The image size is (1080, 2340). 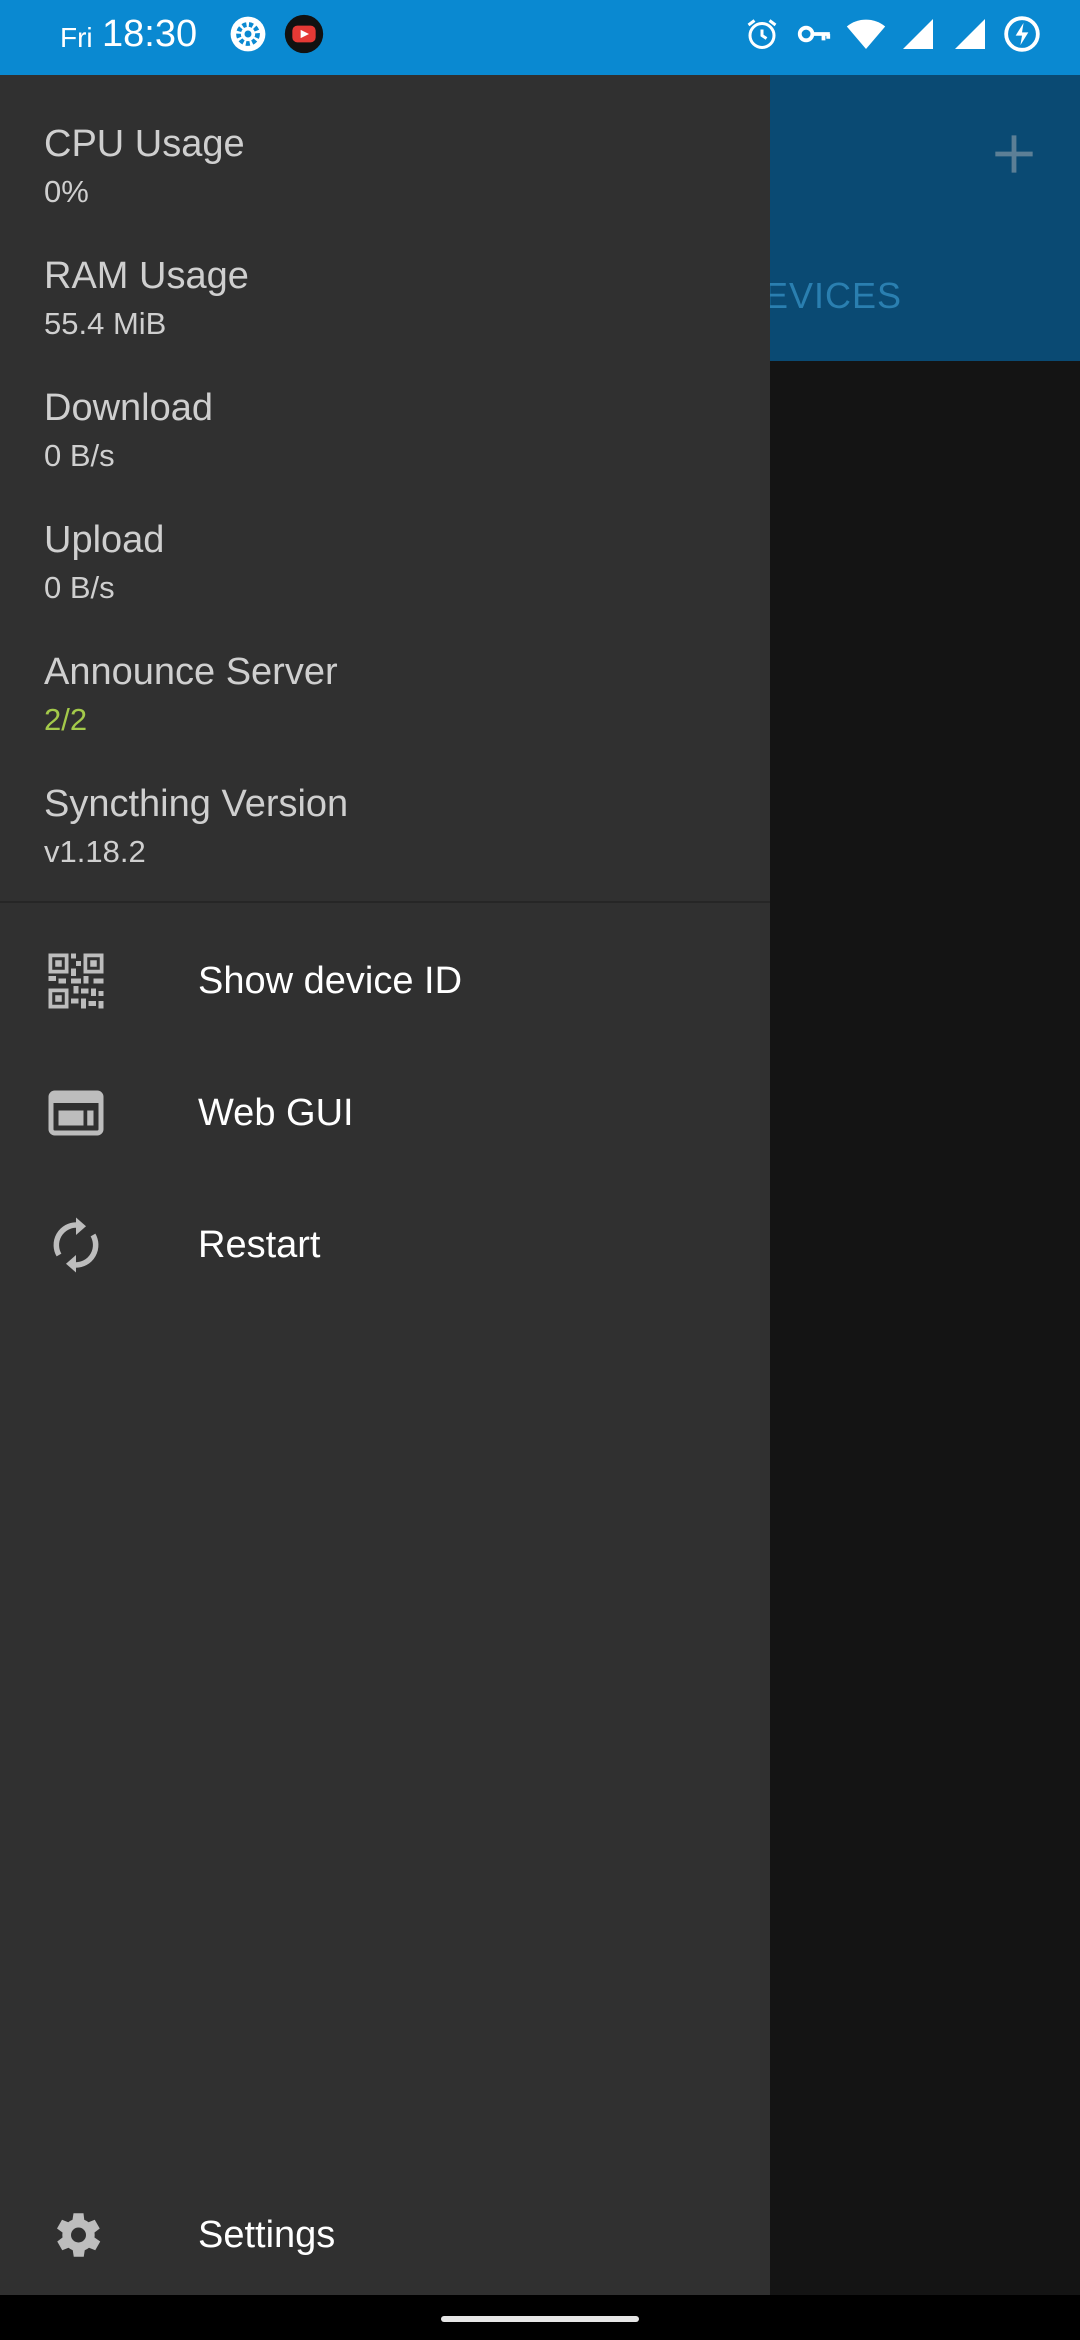 I want to click on plus-icon, so click(x=1014, y=154).